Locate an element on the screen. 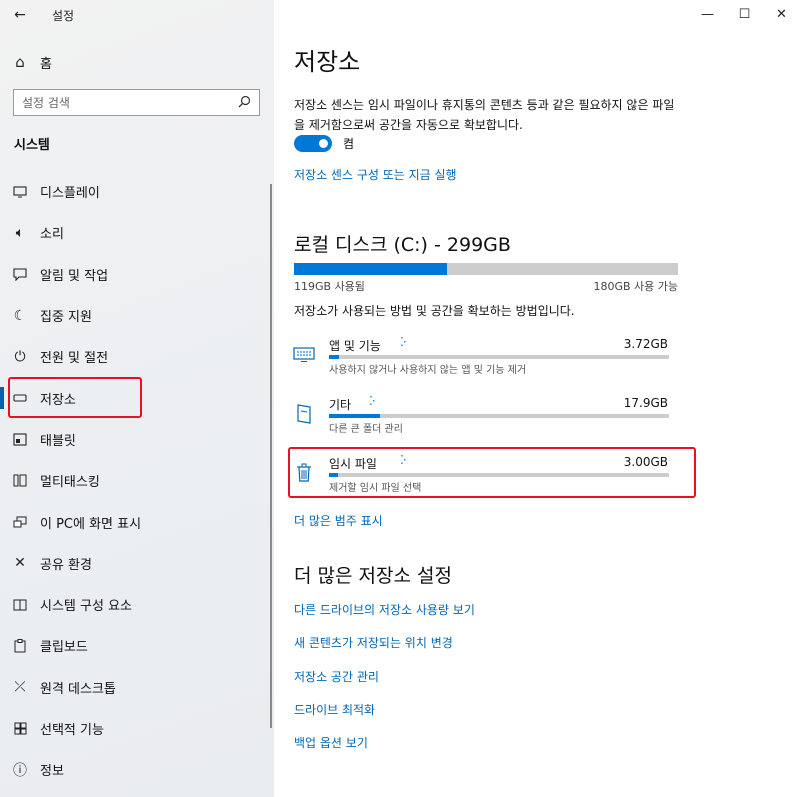  minimize-button: — is located at coordinates (707, 14).